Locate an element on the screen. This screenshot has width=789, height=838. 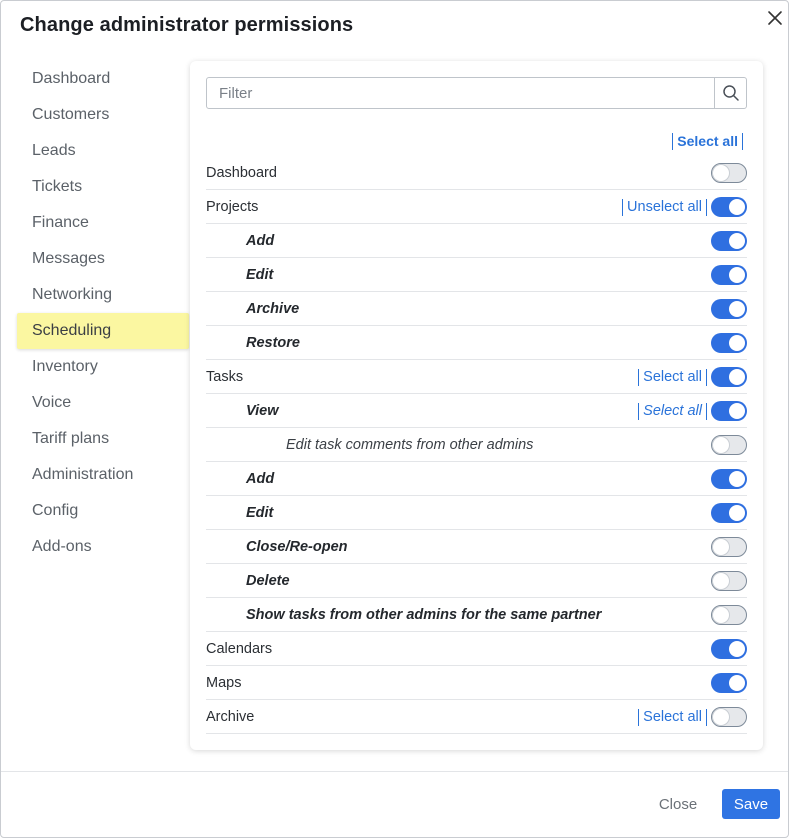
permission-label: Calendars is located at coordinates (239, 648).